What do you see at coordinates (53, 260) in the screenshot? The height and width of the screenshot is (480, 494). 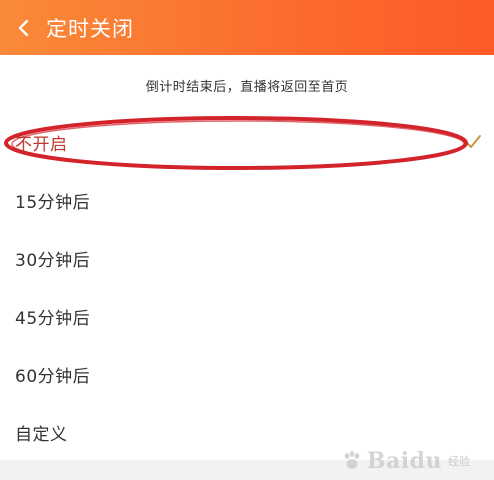 I see `option-label: 30分钟后` at bounding box center [53, 260].